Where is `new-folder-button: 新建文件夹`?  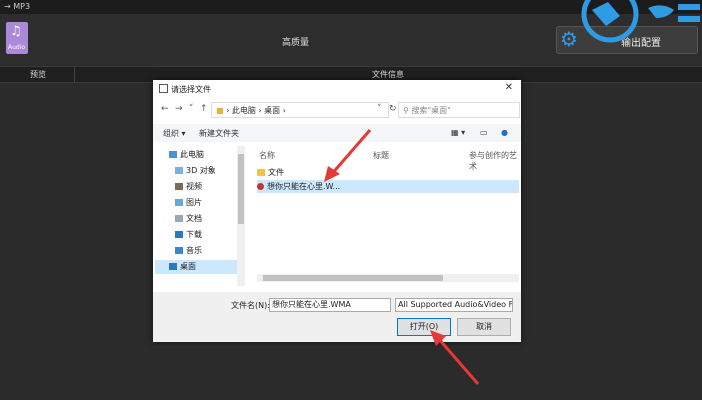
new-folder-button: 新建文件夹 is located at coordinates (219, 133).